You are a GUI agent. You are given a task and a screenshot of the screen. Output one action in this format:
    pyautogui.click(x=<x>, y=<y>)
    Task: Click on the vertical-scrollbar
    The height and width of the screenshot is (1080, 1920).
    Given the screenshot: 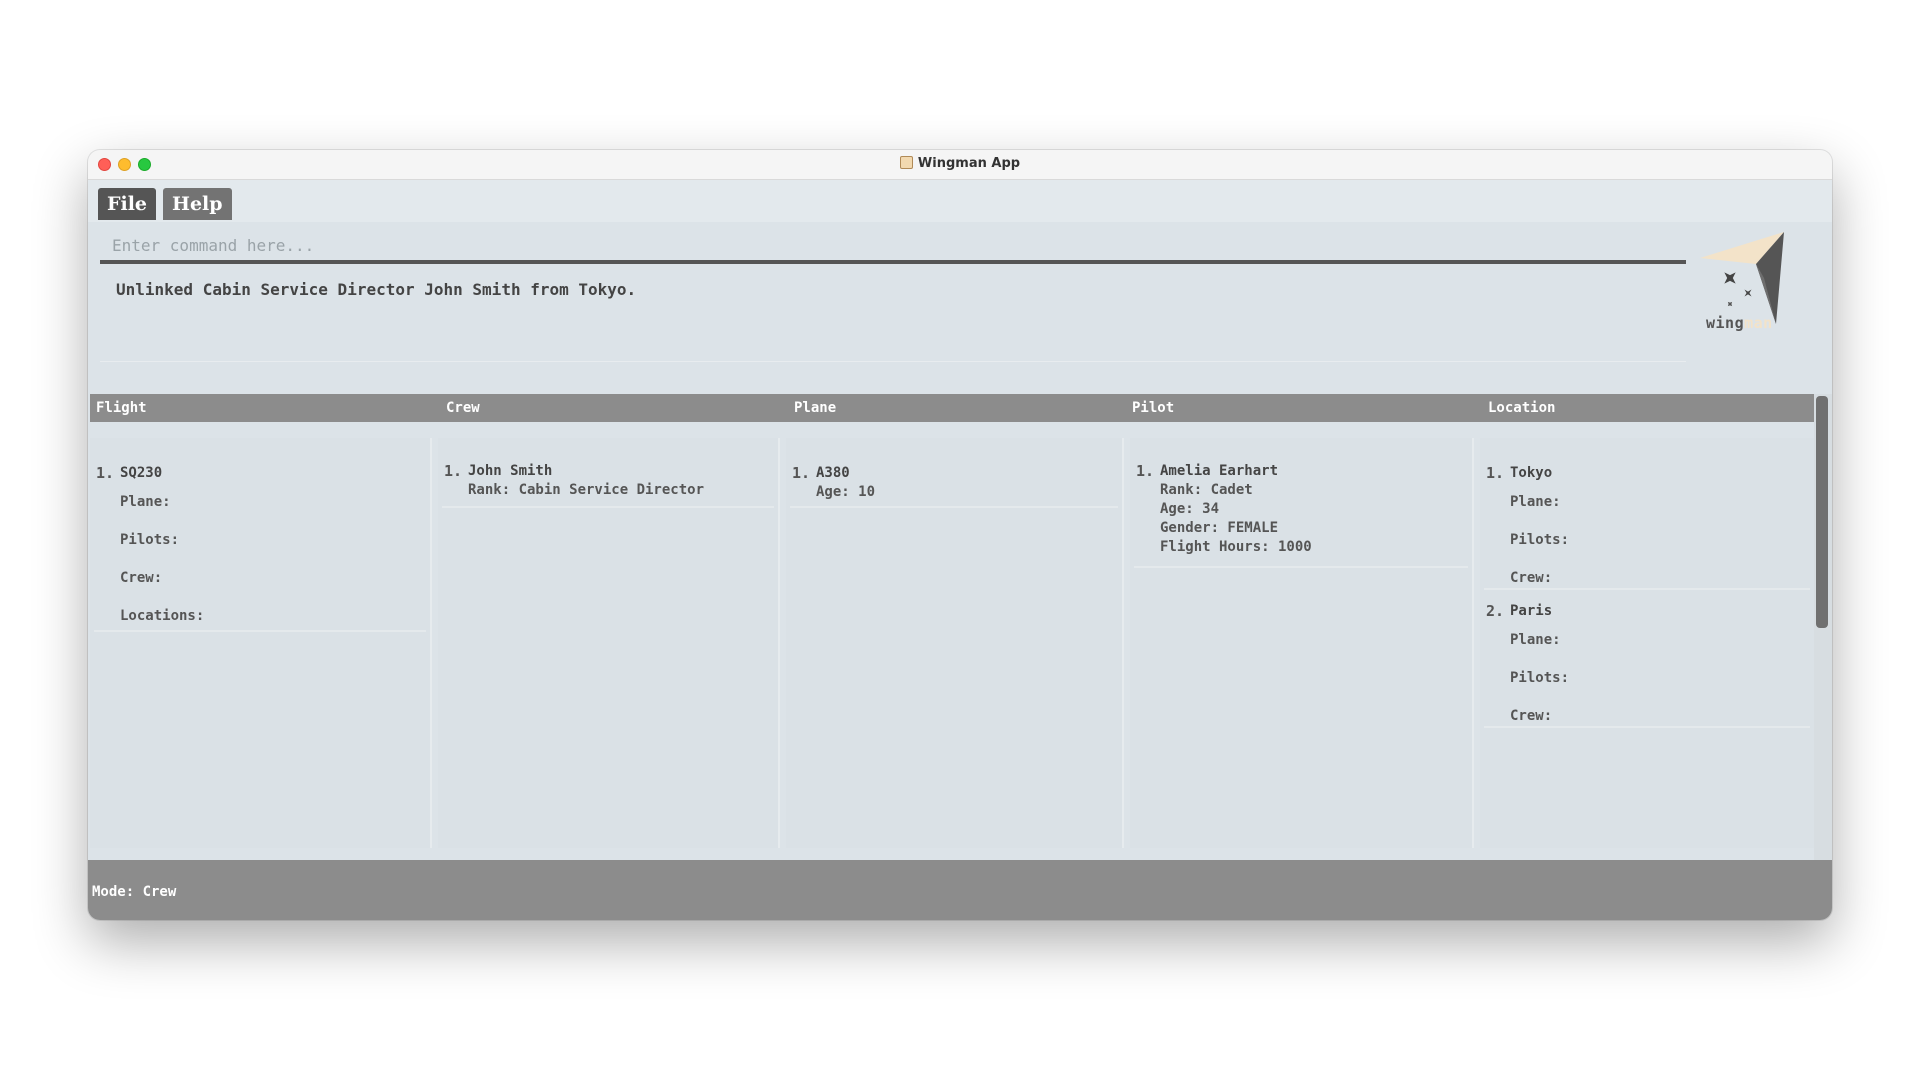 What is the action you would take?
    pyautogui.click(x=1823, y=634)
    